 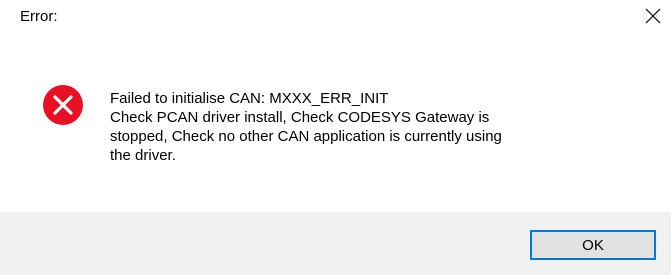 I want to click on ok-button: OK, so click(x=593, y=245).